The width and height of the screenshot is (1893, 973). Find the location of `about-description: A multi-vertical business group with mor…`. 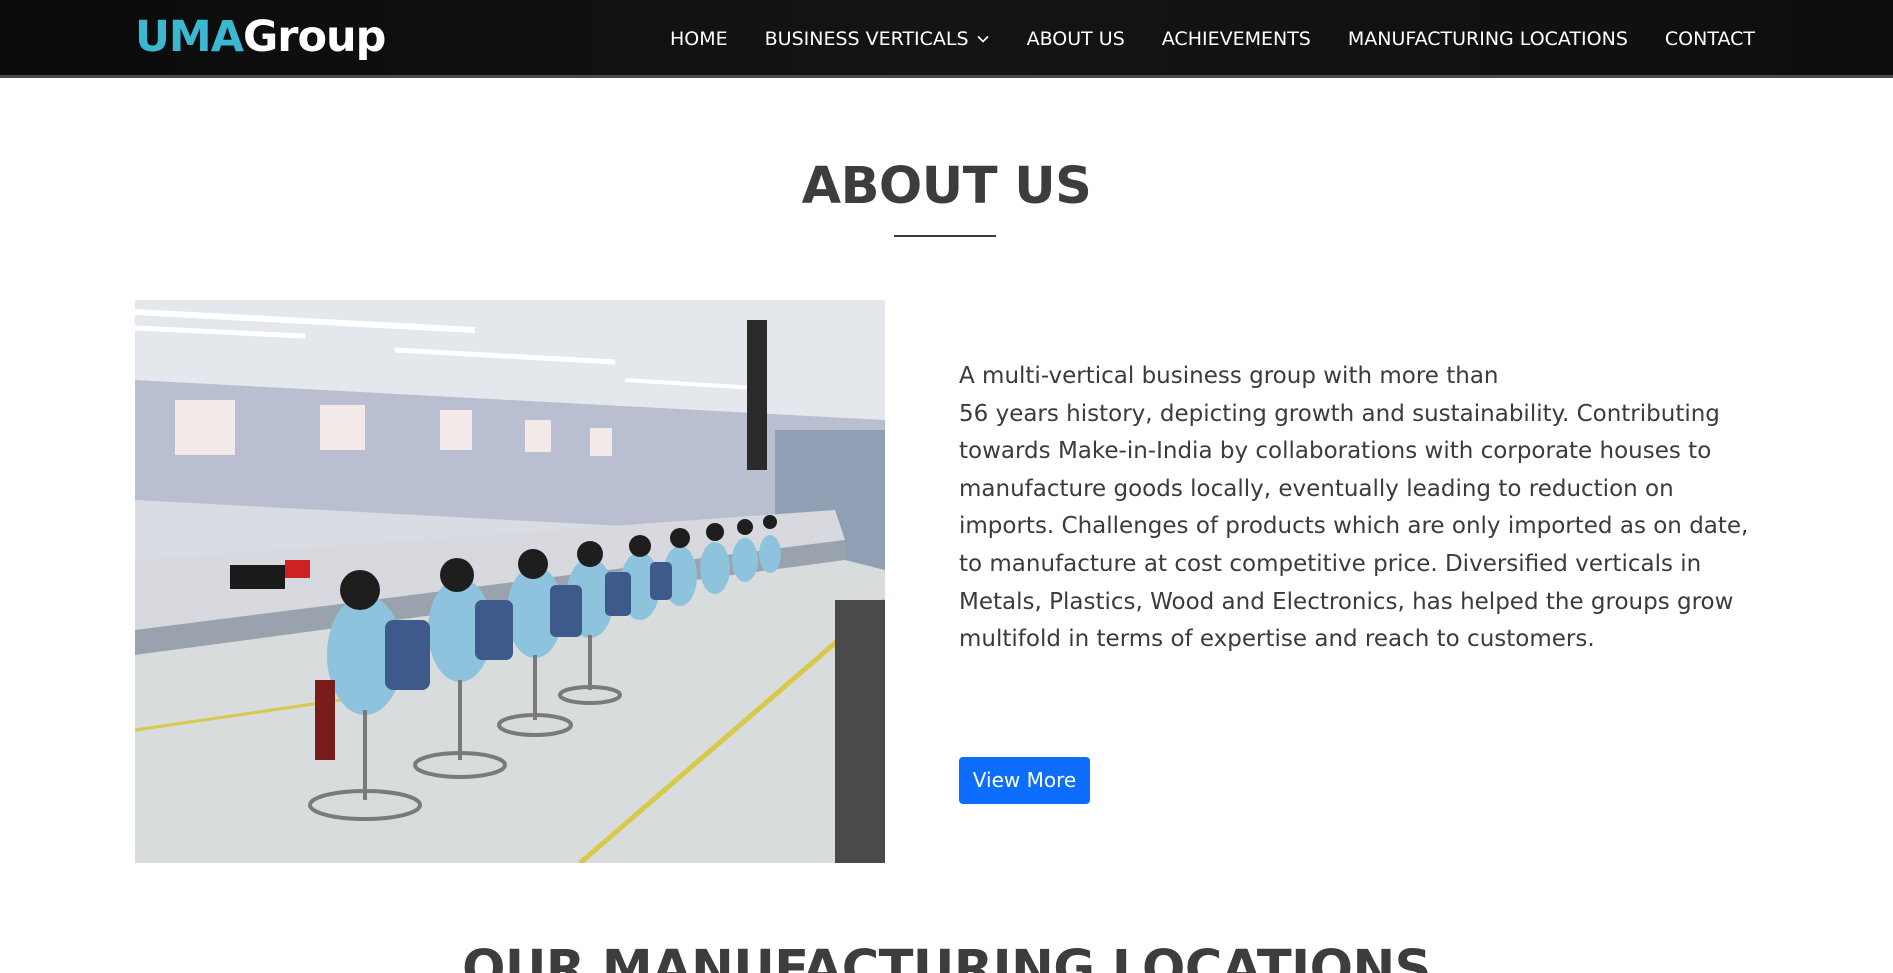

about-description: A multi-vertical business group with mor… is located at coordinates (1359, 508).